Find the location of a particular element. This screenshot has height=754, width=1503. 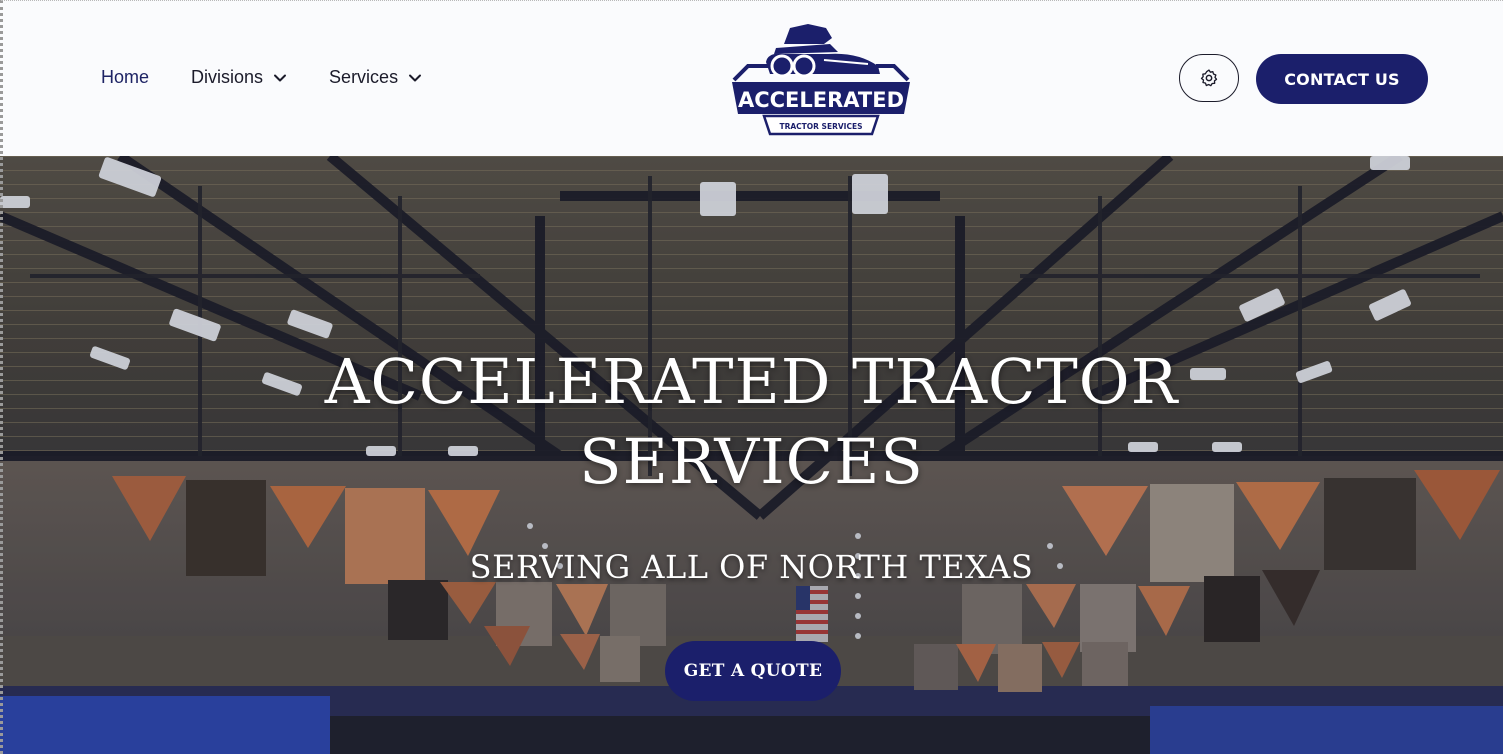

logo-main-text: ACCELERATED is located at coordinates (821, 100).